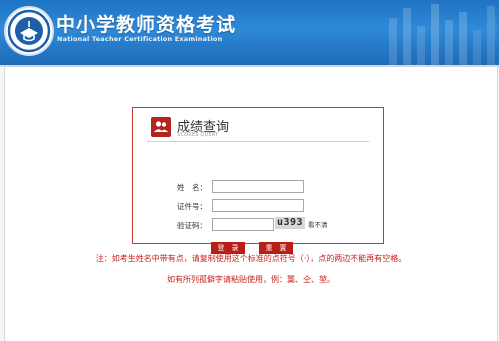 The image size is (499, 341). I want to click on name-input, so click(258, 186).